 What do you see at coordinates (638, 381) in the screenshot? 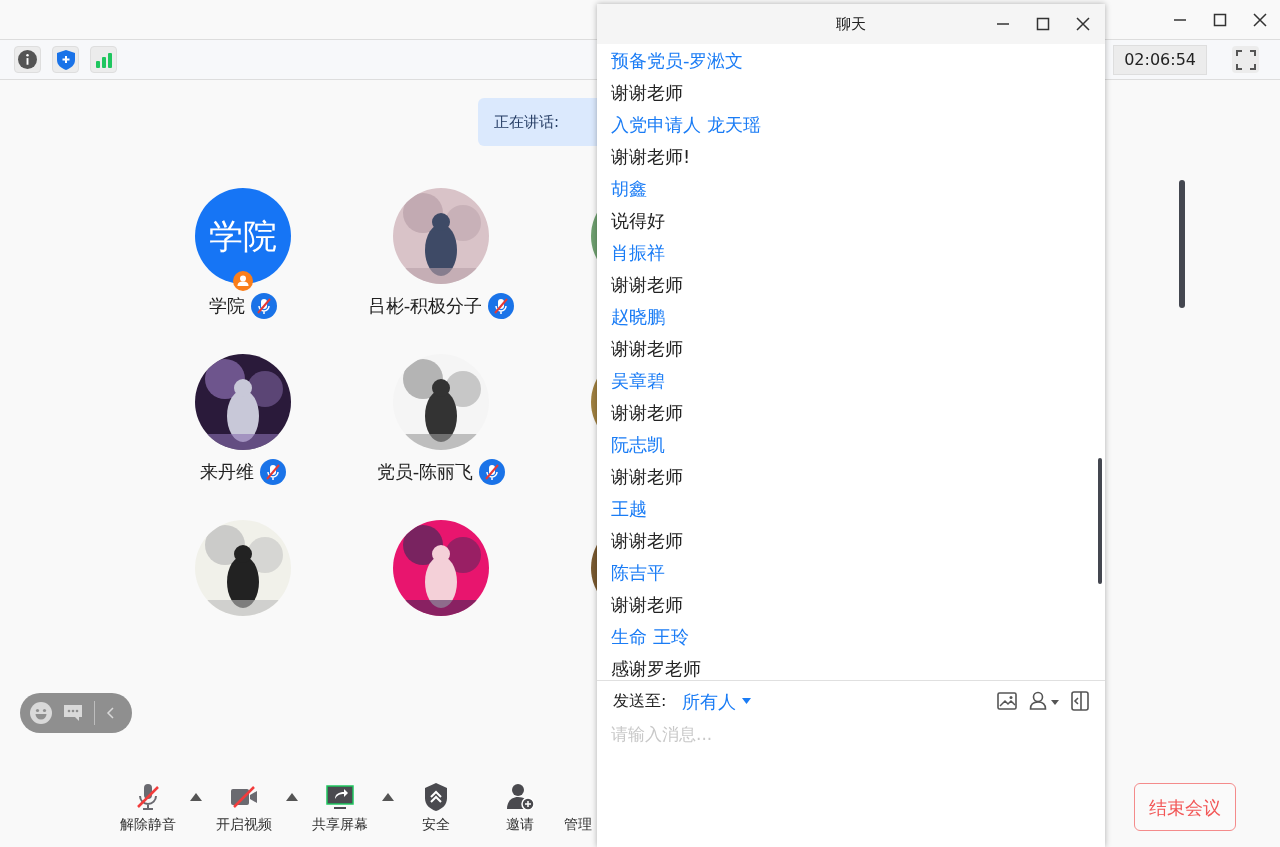
I see `sender-name: 吴章碧` at bounding box center [638, 381].